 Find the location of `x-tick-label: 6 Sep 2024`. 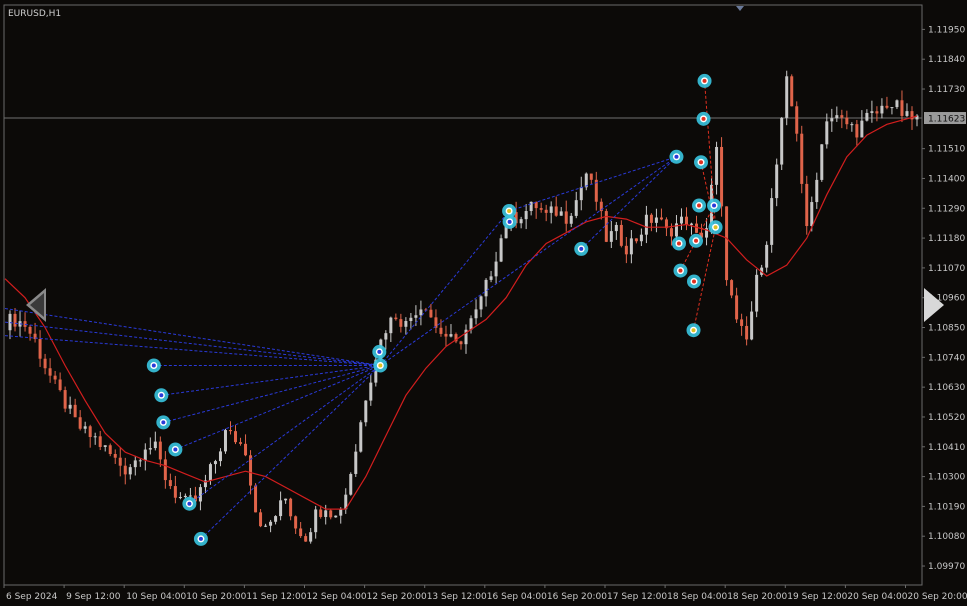

x-tick-label: 6 Sep 2024 is located at coordinates (32, 597).